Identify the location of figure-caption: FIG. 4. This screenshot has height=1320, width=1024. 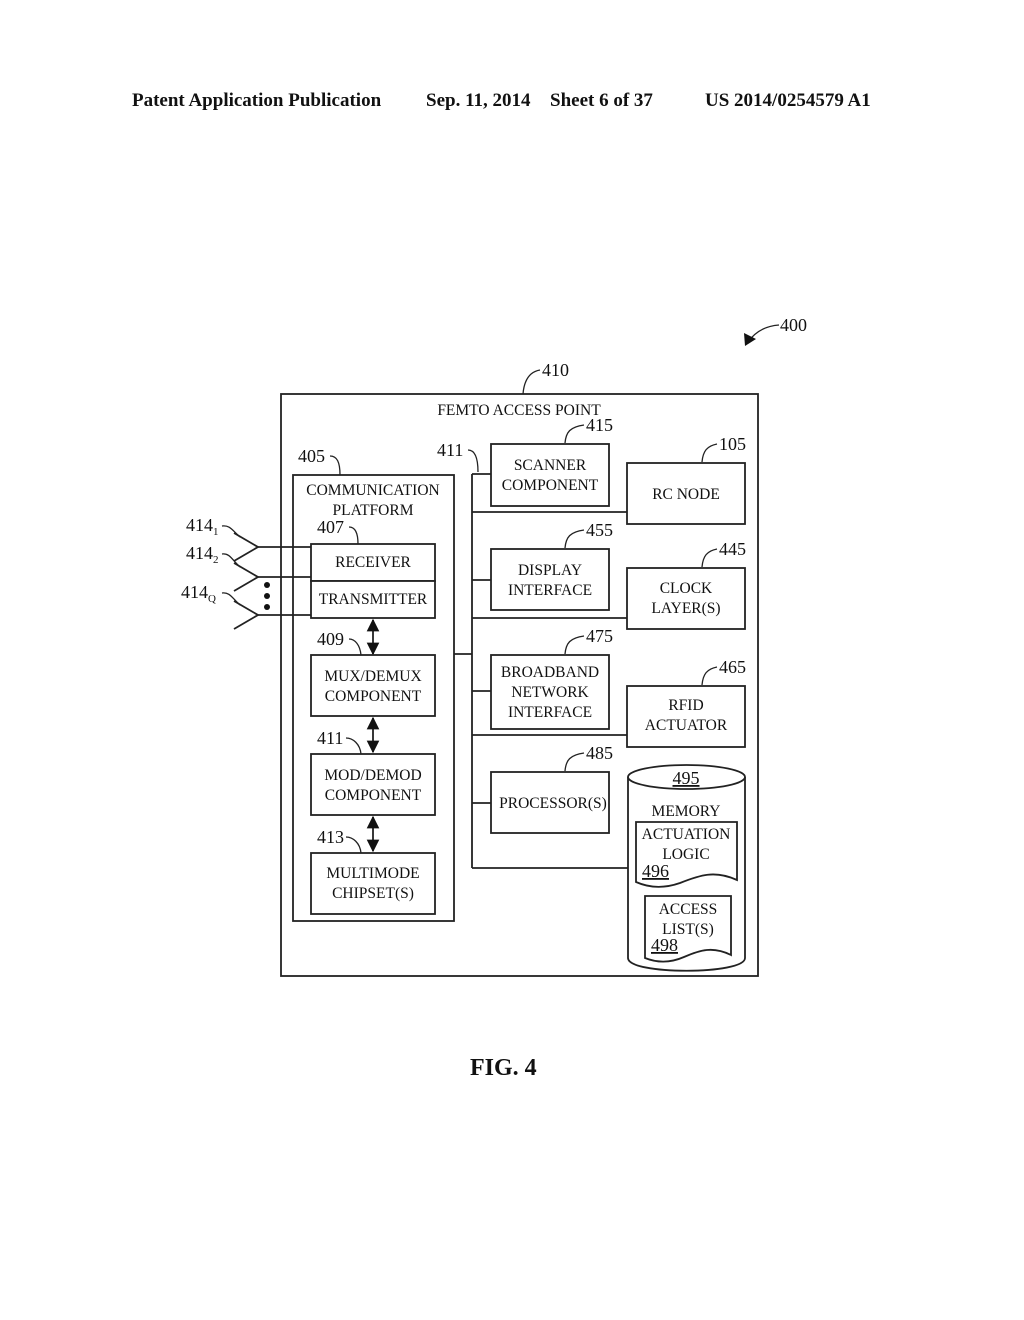
(503, 1068).